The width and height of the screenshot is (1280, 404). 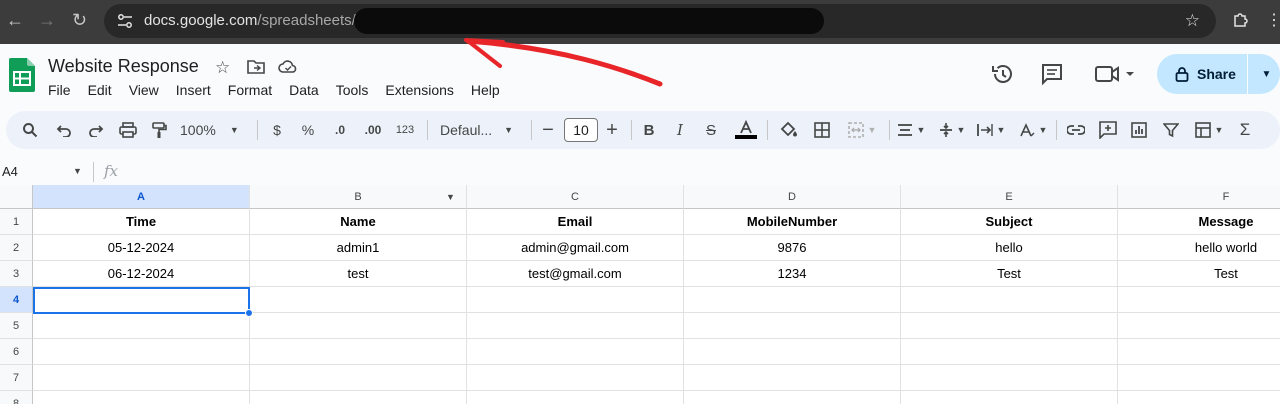 I want to click on column-b-dropdown-icon: ▼, so click(x=450, y=197).